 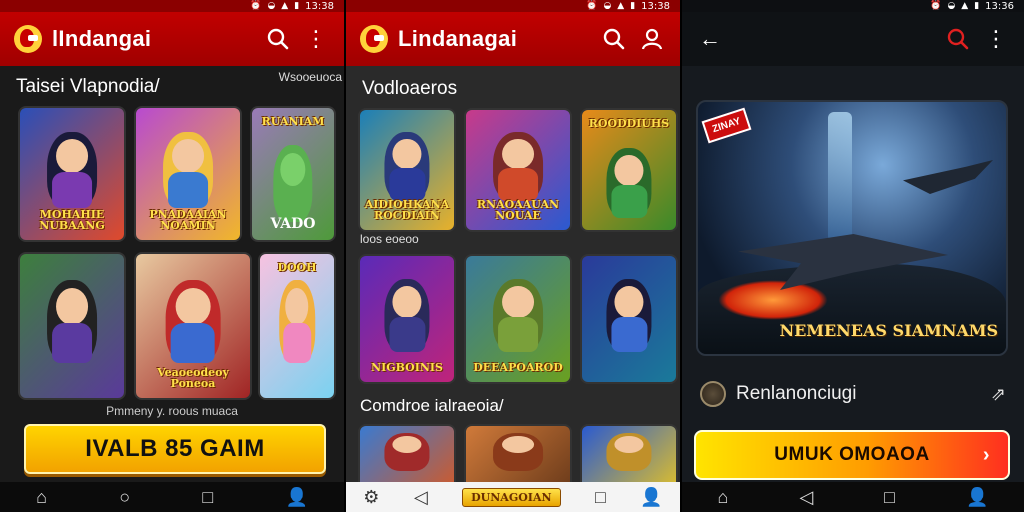 I want to click on tile-title: MOHAHIE NUBAANG, so click(x=72, y=220).